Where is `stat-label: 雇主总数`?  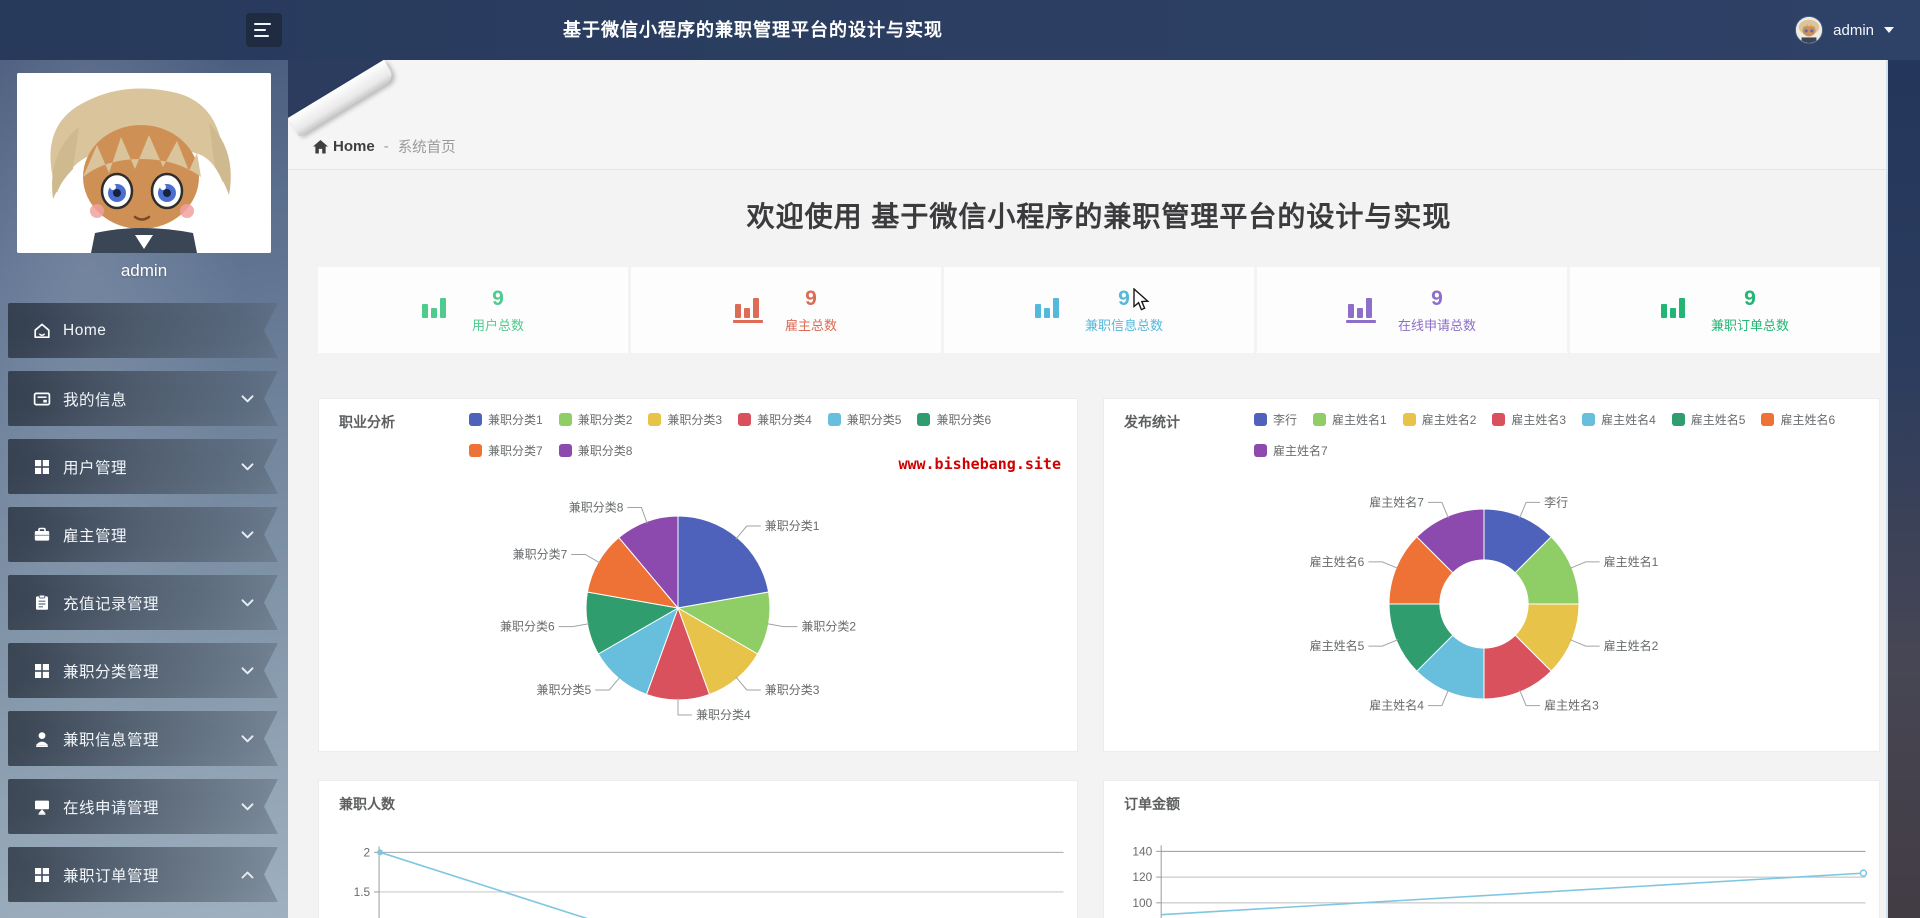
stat-label: 雇主总数 is located at coordinates (810, 325).